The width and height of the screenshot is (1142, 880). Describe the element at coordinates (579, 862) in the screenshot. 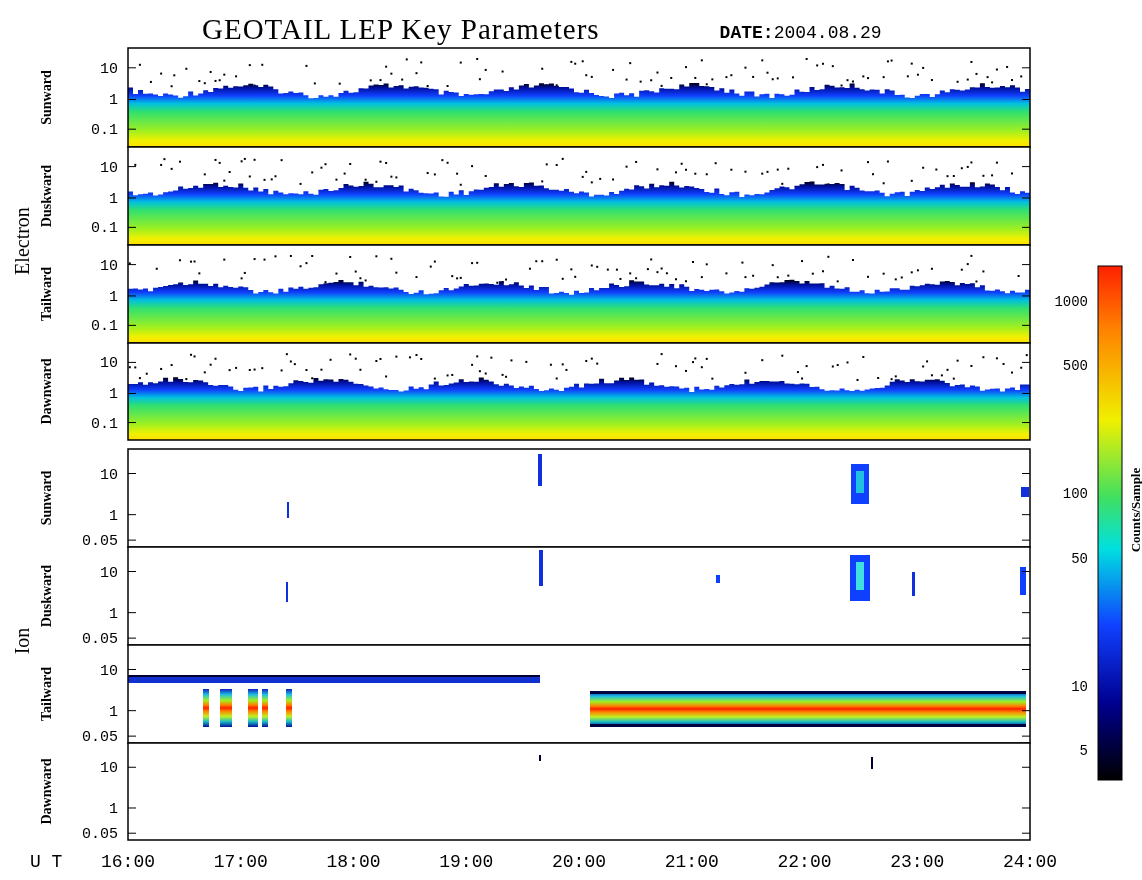

I see `axis-tick-label: 20:00` at that location.